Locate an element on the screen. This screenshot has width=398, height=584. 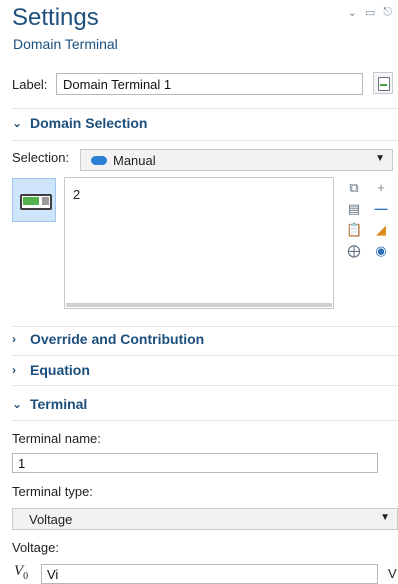
toggle-switch-icon is located at coordinates (36, 202).